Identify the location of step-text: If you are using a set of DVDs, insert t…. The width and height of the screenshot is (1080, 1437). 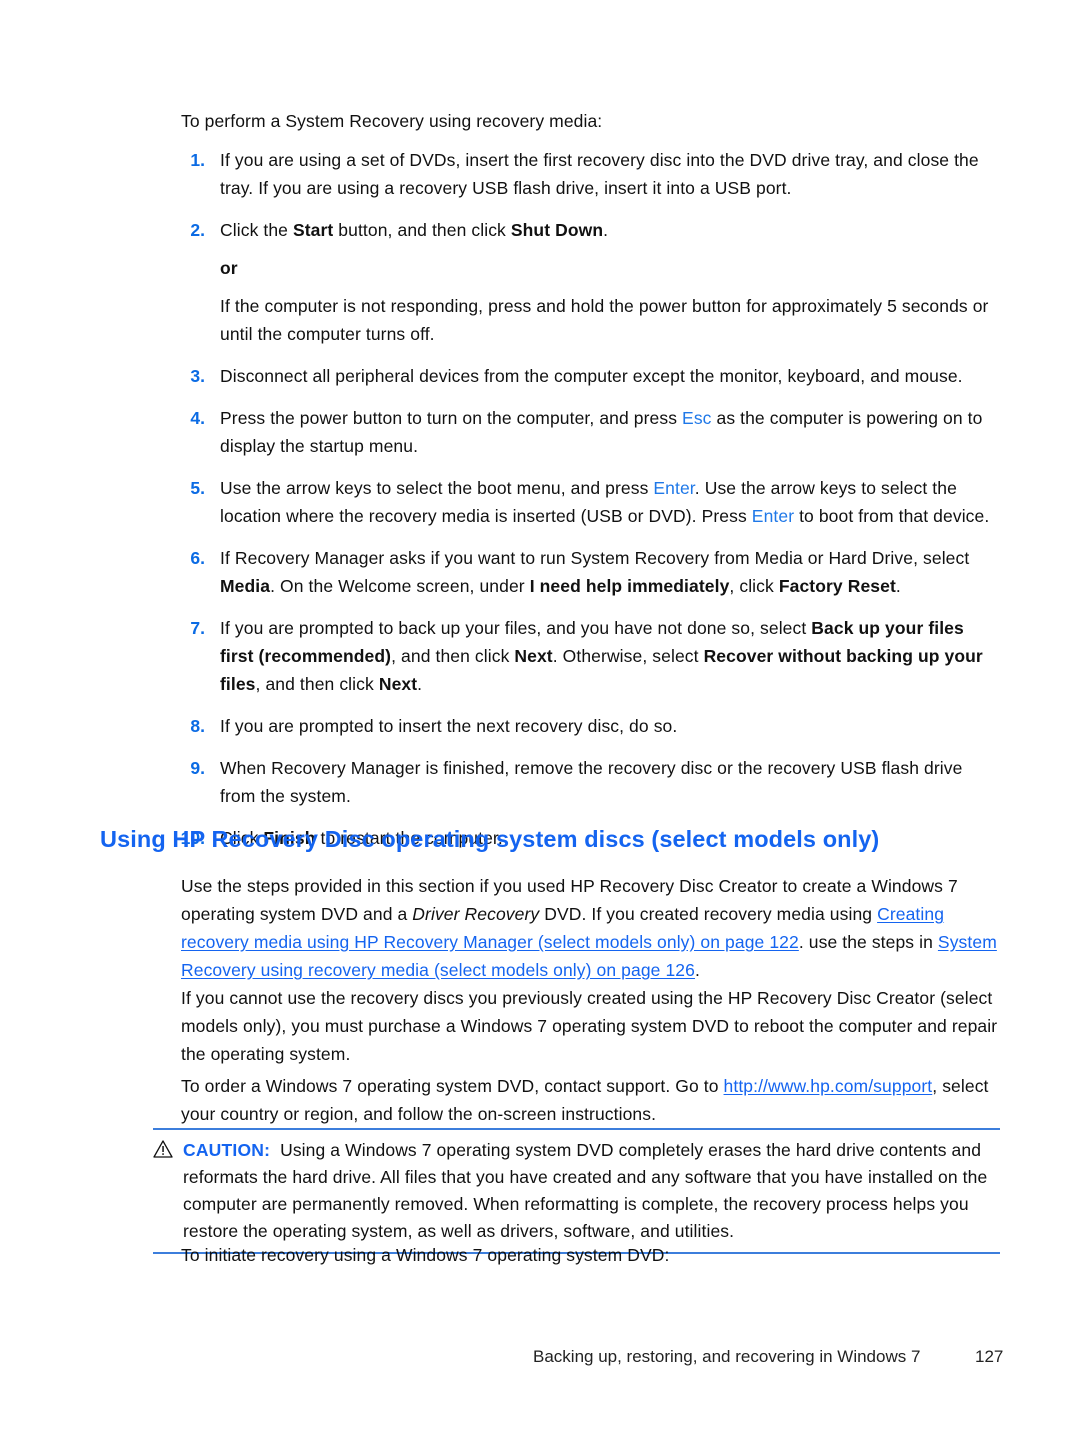
(599, 174).